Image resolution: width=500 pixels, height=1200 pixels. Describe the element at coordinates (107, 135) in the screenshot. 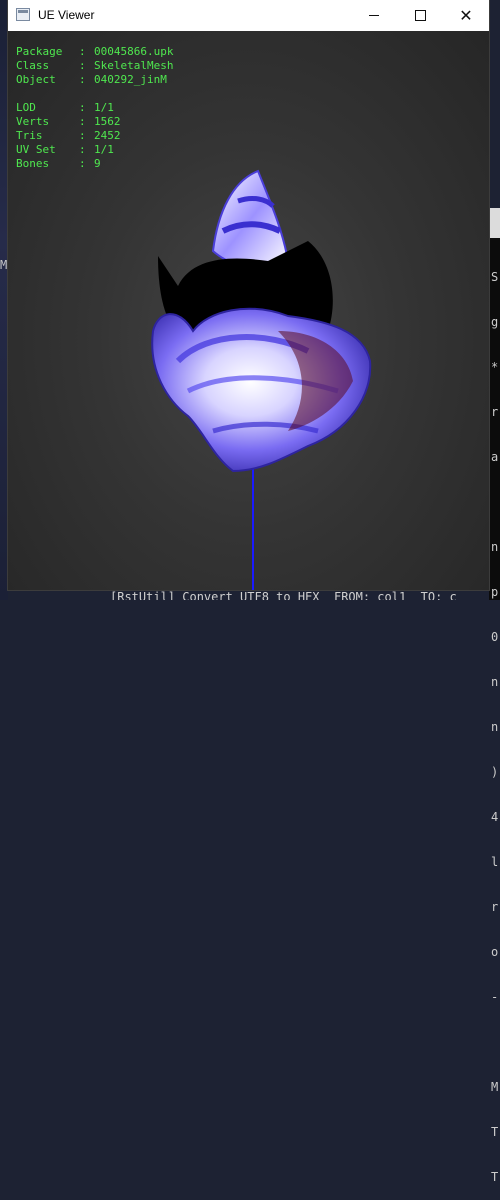

I see `info-value: 2452` at that location.